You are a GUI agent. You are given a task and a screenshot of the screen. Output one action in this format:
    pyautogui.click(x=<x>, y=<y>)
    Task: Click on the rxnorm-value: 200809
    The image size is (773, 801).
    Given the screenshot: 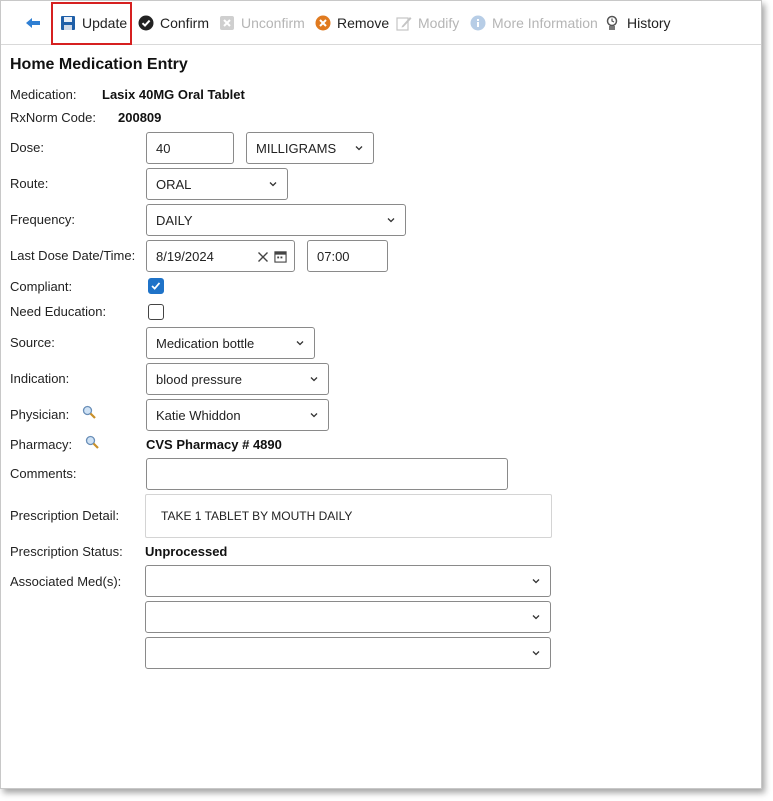 What is the action you would take?
    pyautogui.click(x=140, y=117)
    